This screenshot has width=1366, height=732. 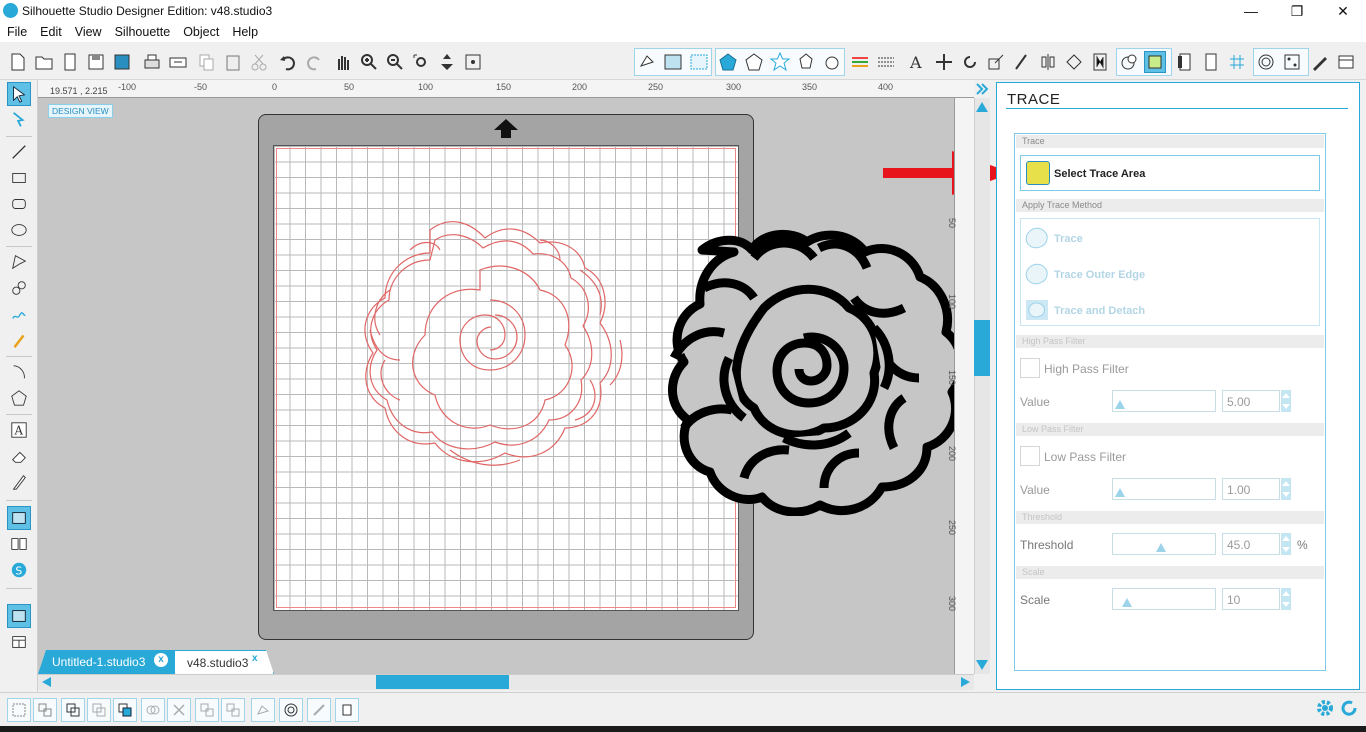 What do you see at coordinates (395, 62) in the screenshot?
I see `zoom-out-icon` at bounding box center [395, 62].